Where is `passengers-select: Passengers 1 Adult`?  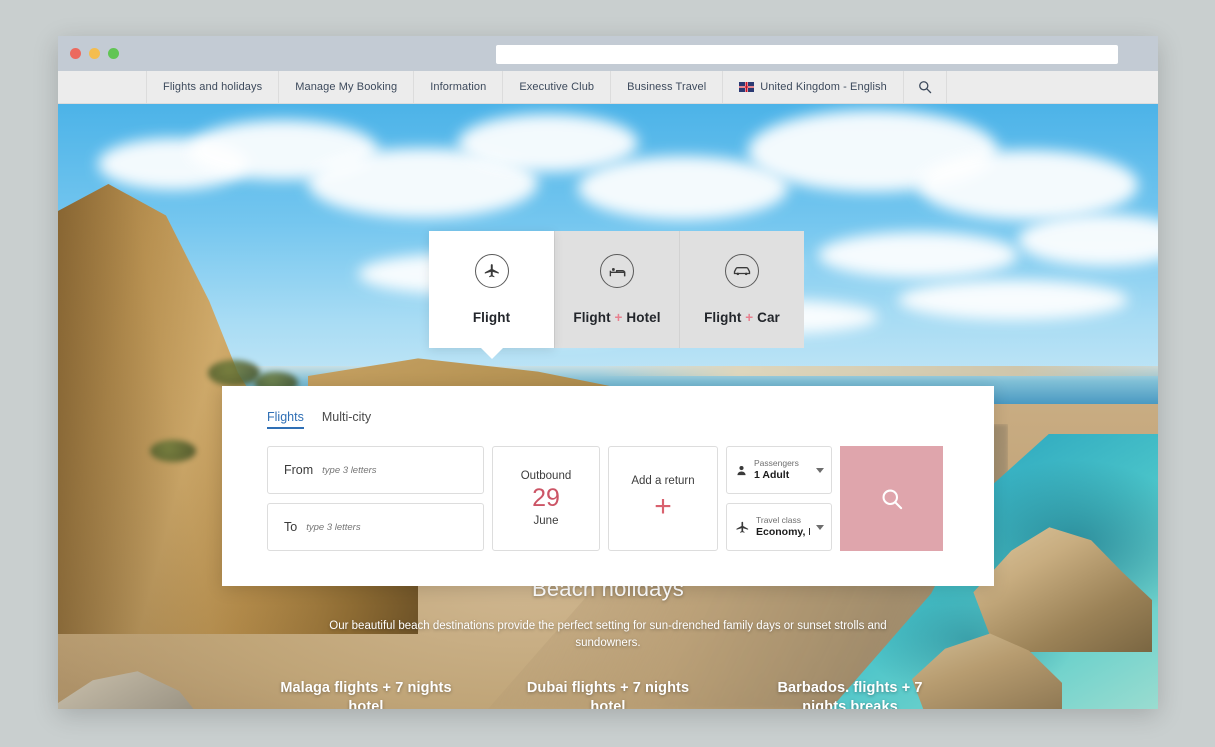
passengers-select: Passengers 1 Adult is located at coordinates (779, 470).